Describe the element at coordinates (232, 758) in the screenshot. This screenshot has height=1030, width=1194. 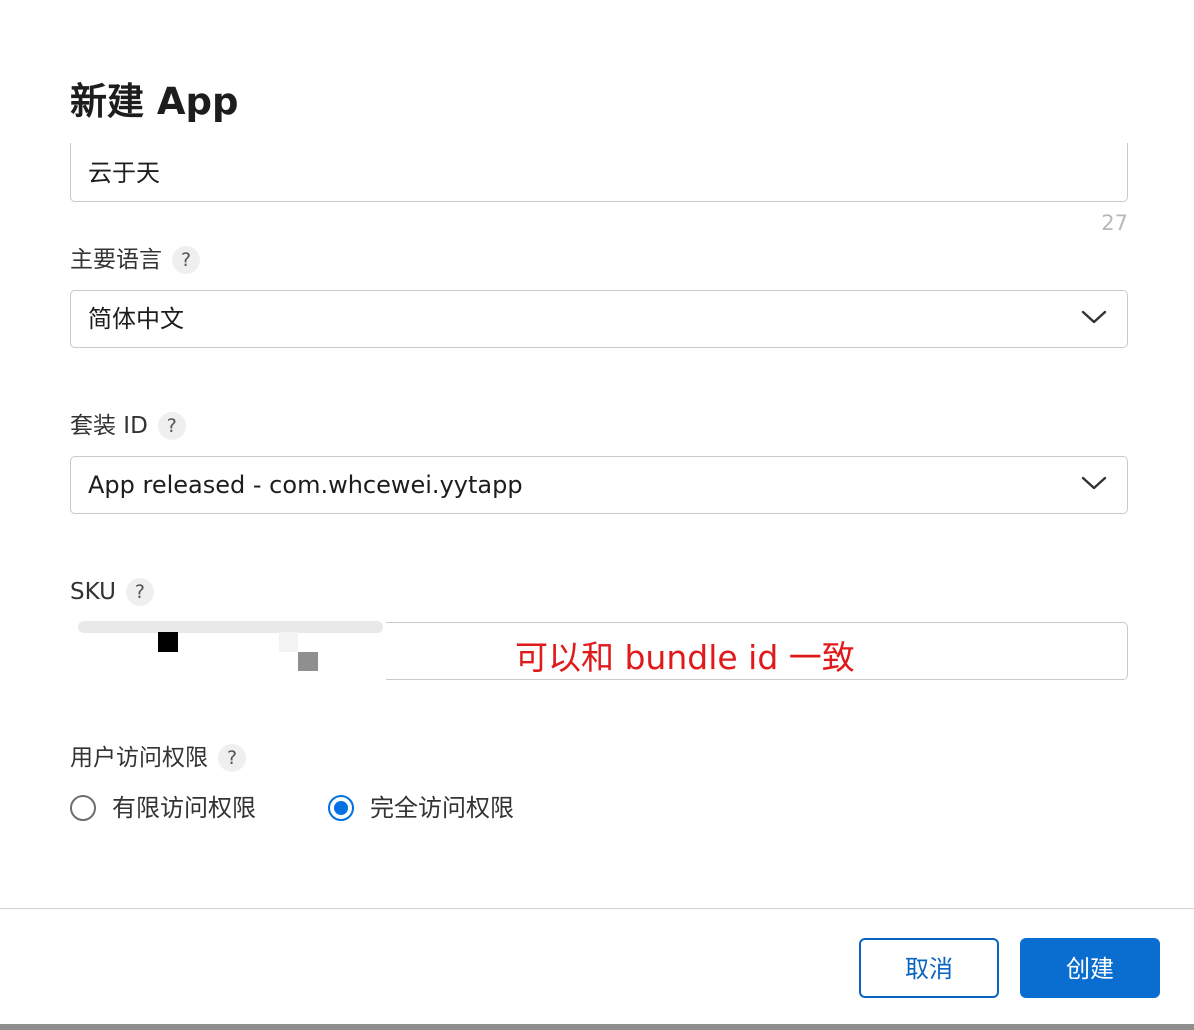
I see `user-access-help-icon: ?` at that location.